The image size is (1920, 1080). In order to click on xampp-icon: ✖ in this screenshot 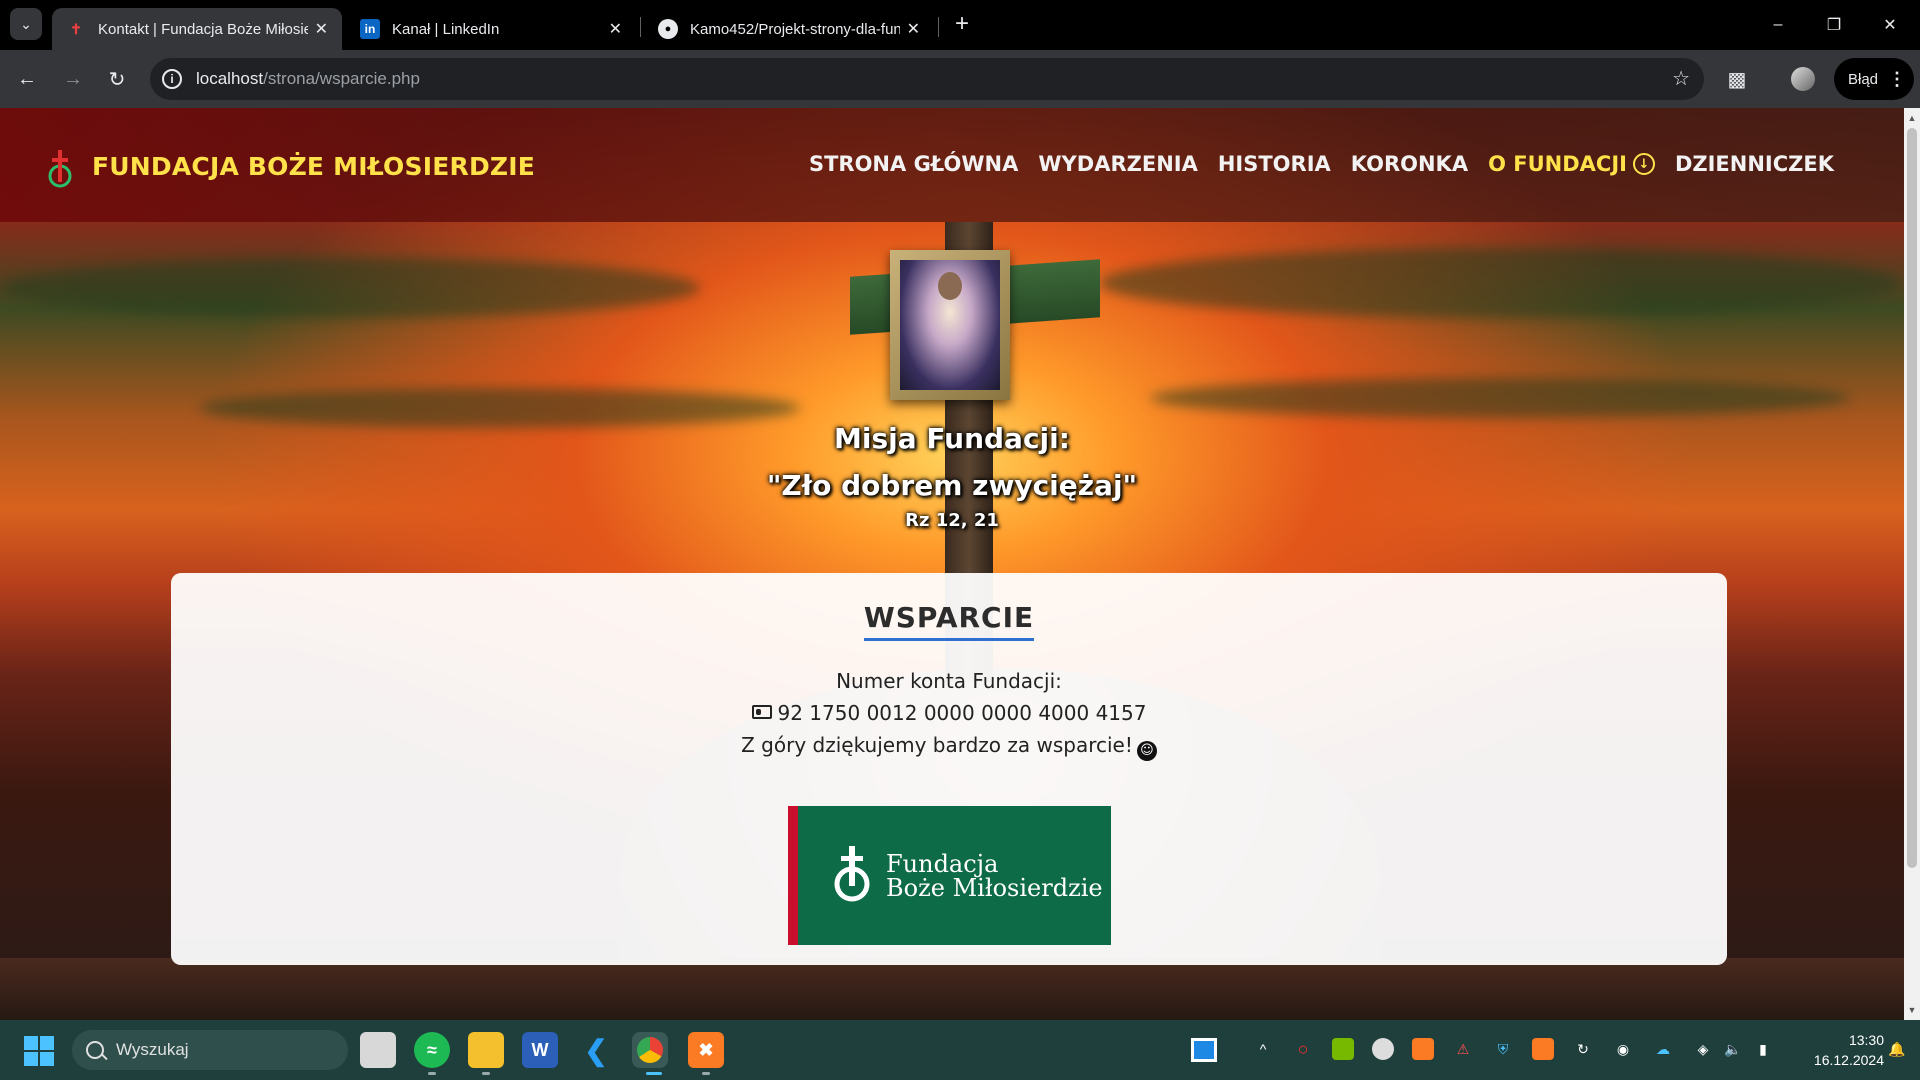, I will do `click(706, 1050)`.